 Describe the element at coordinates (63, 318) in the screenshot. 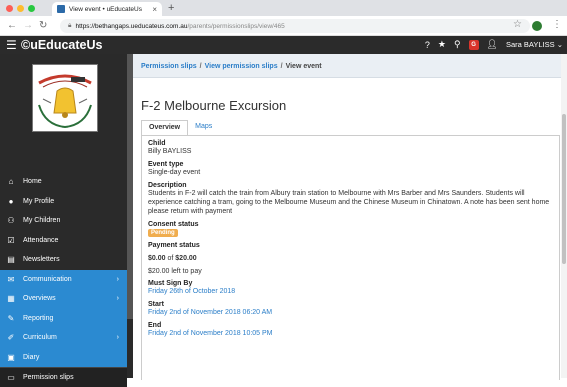

I see `sidebar-item-reporting: ✎ Reporting` at that location.